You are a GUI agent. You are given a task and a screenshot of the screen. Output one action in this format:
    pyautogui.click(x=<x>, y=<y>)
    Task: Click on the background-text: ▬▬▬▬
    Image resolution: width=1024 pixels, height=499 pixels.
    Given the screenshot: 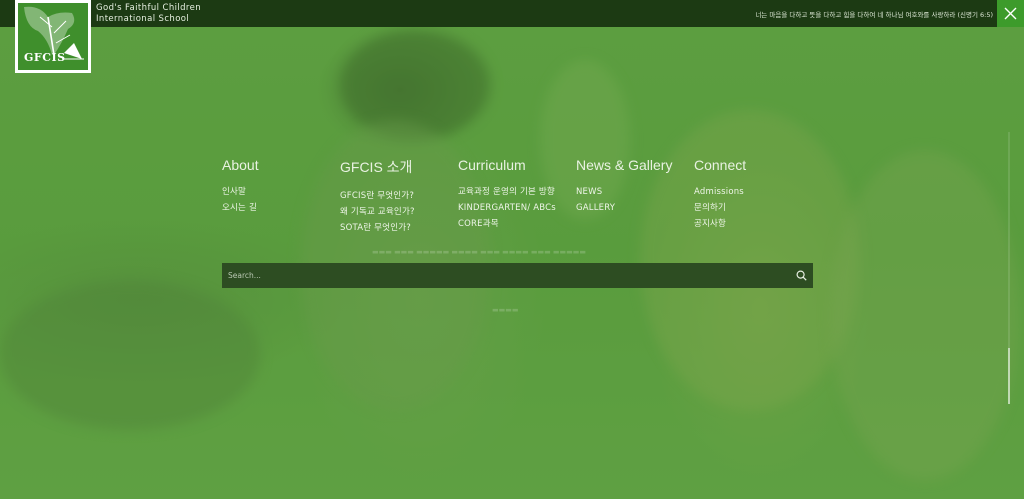 What is the action you would take?
    pyautogui.click(x=505, y=310)
    